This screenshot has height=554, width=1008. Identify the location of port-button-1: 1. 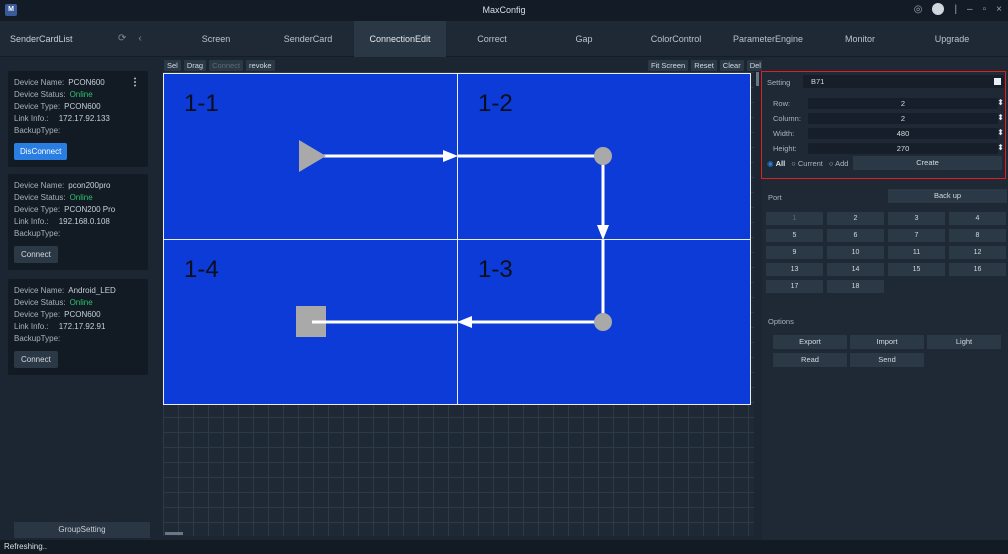
(794, 218).